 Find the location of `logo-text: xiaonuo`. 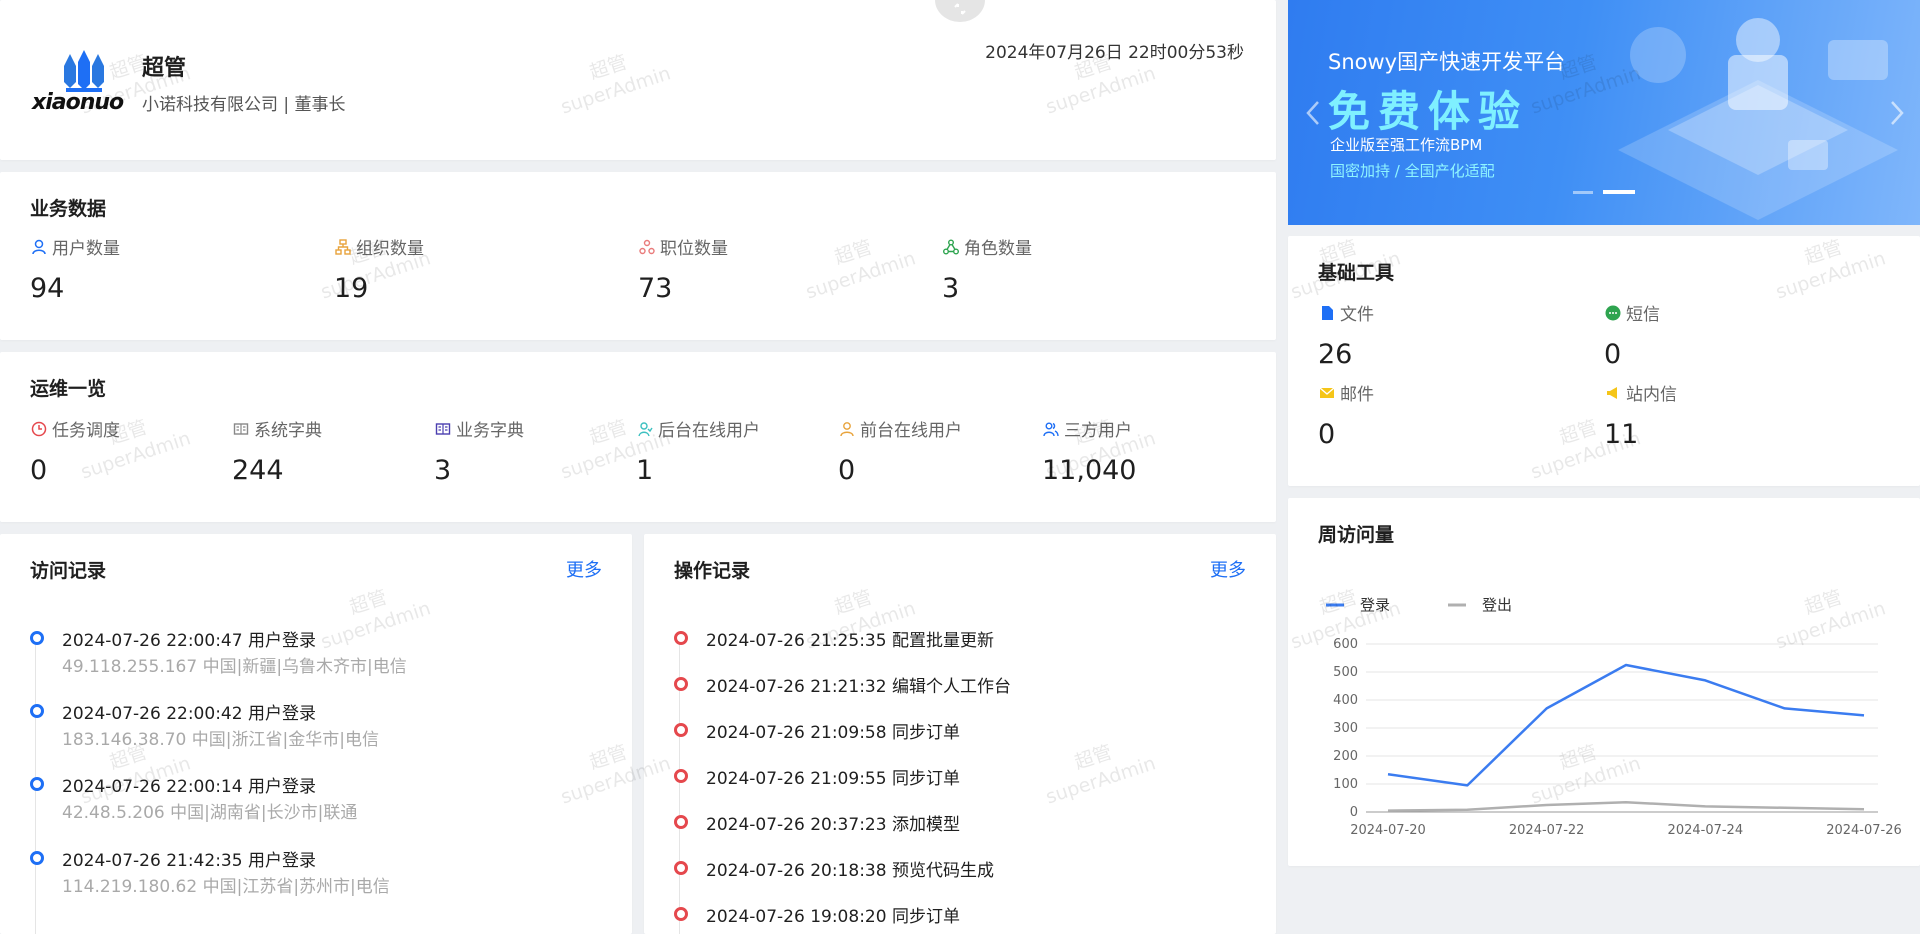

logo-text: xiaonuo is located at coordinates (77, 102).